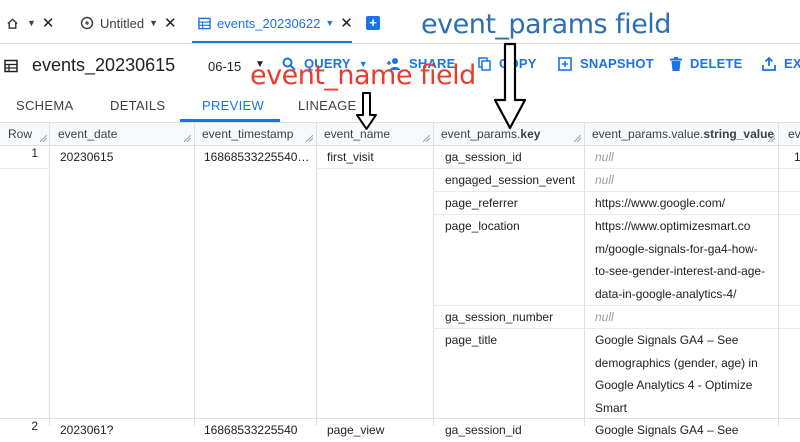 The height and width of the screenshot is (442, 800). I want to click on cell-line: https://www.optimizesmart.co, so click(673, 226).